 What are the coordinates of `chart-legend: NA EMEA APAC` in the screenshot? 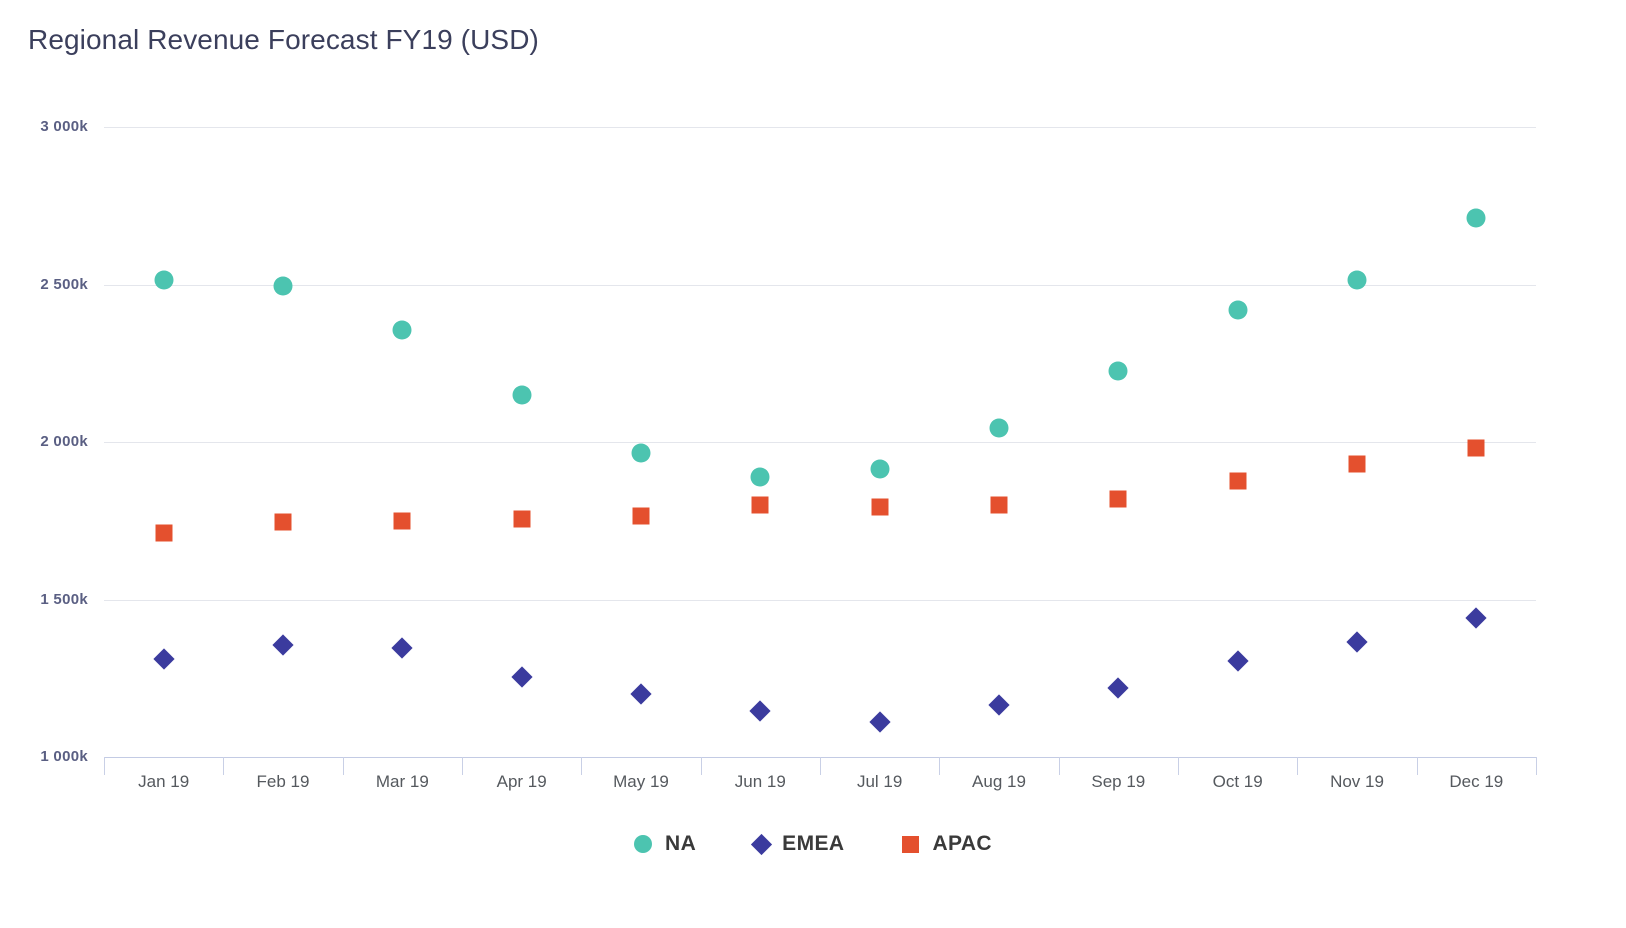 It's located at (813, 844).